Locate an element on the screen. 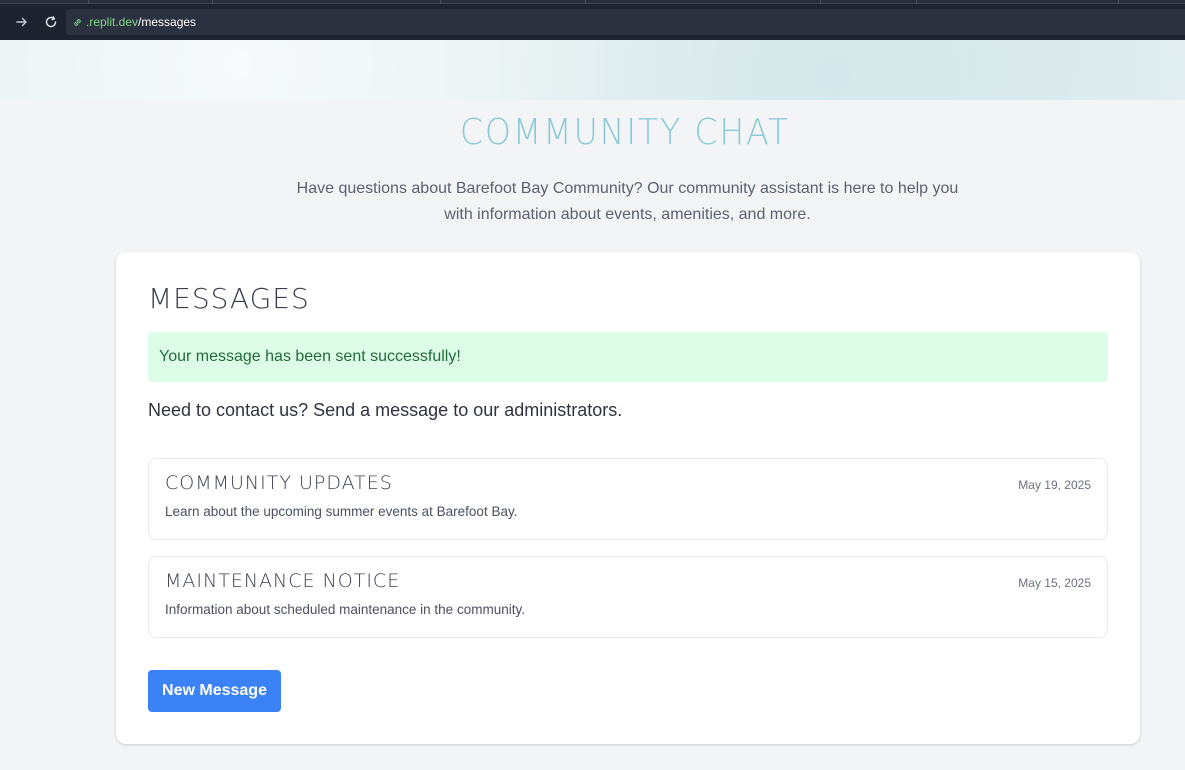 Image resolution: width=1185 pixels, height=770 pixels. message-date: May 19, 2025 is located at coordinates (1054, 485).